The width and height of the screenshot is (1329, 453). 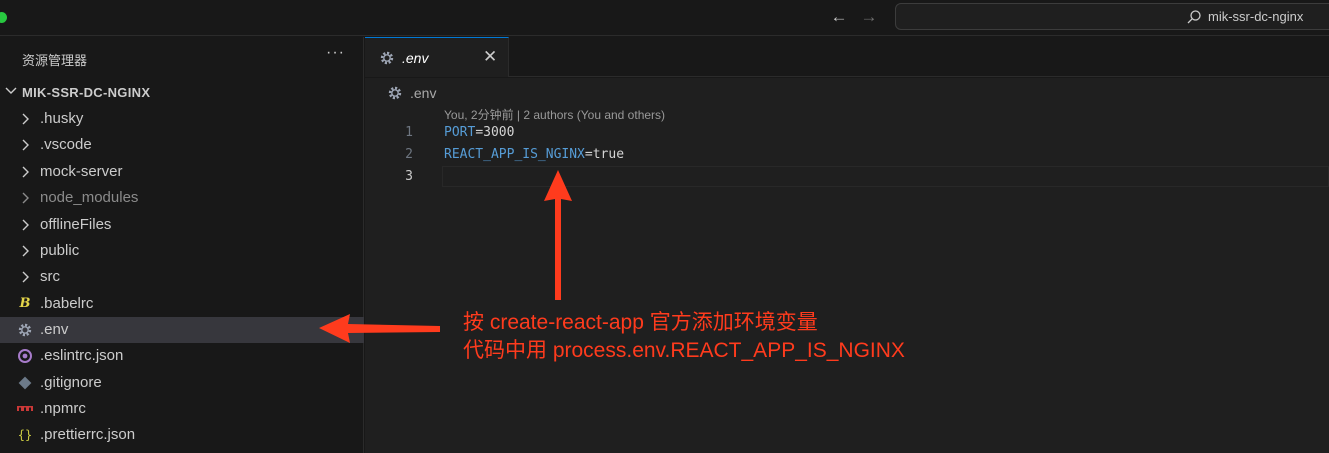 I want to click on tree-item-offlinefiles: offlineFiles, so click(x=182, y=225).